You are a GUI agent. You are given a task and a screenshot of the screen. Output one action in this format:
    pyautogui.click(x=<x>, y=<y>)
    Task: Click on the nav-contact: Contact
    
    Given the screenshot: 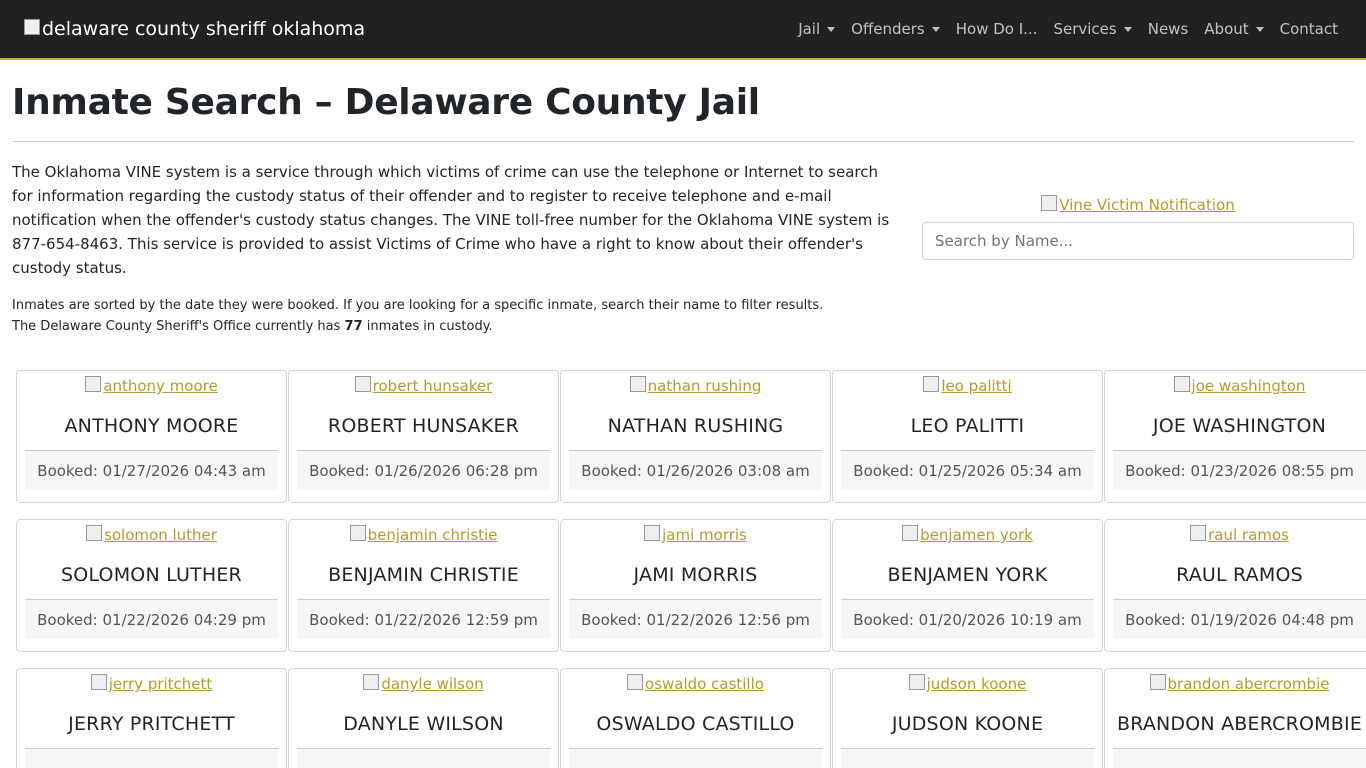 What is the action you would take?
    pyautogui.click(x=1309, y=29)
    